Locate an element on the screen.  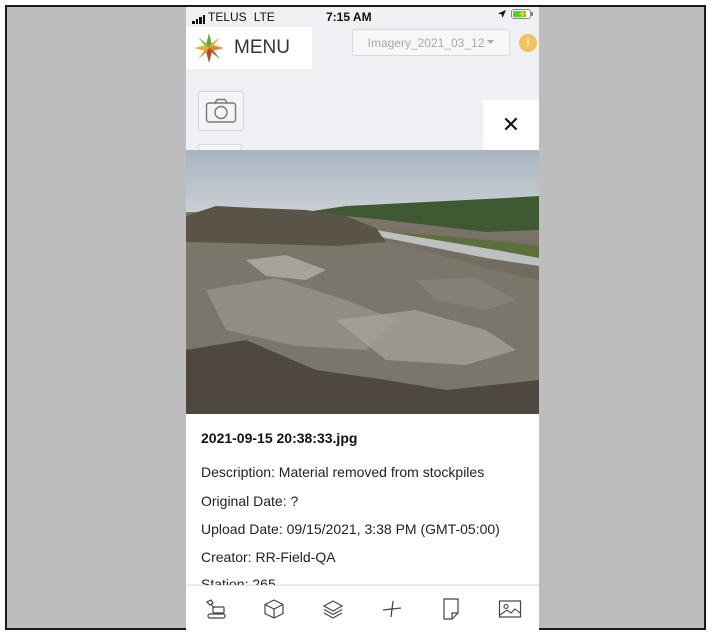
layers-icon is located at coordinates (333, 609).